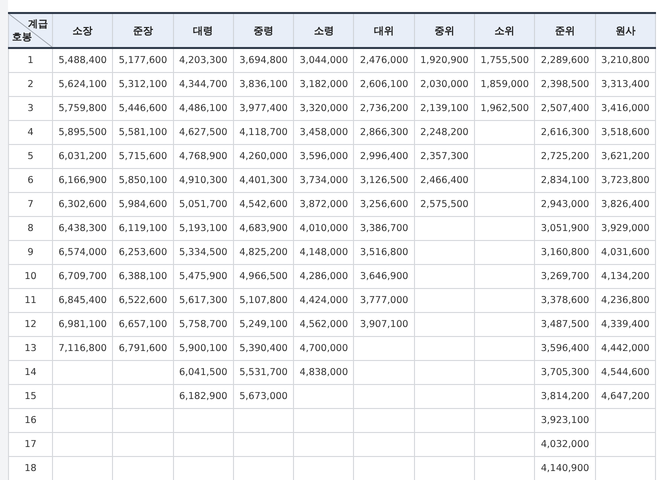  What do you see at coordinates (30, 300) in the screenshot?
I see `step-cell: 11` at bounding box center [30, 300].